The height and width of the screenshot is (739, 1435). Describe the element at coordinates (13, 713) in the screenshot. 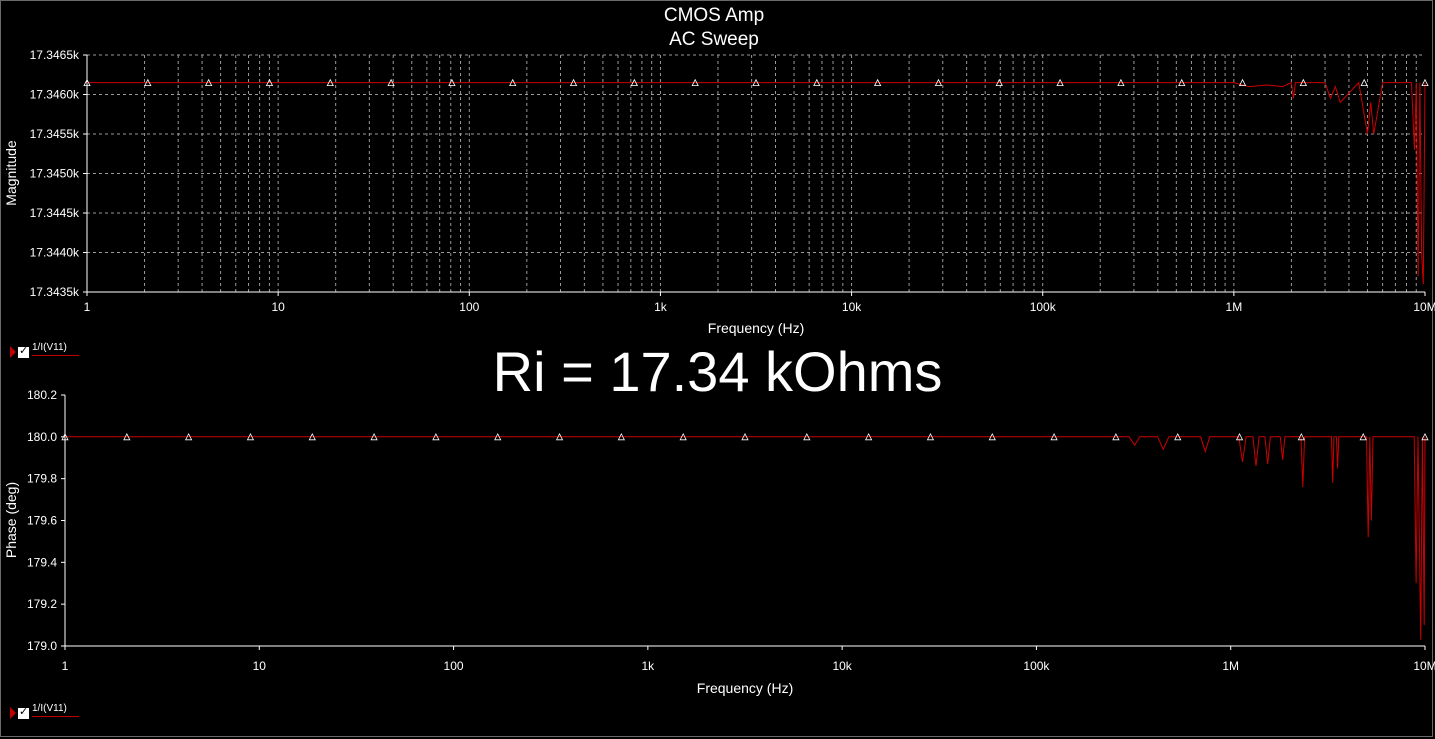

I see `legend-marker-icon` at that location.